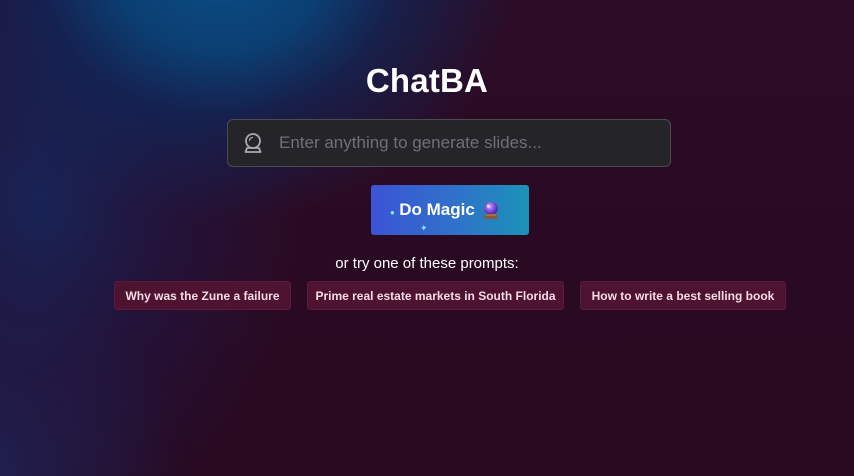  I want to click on crystal-ball-outline-icon, so click(253, 143).